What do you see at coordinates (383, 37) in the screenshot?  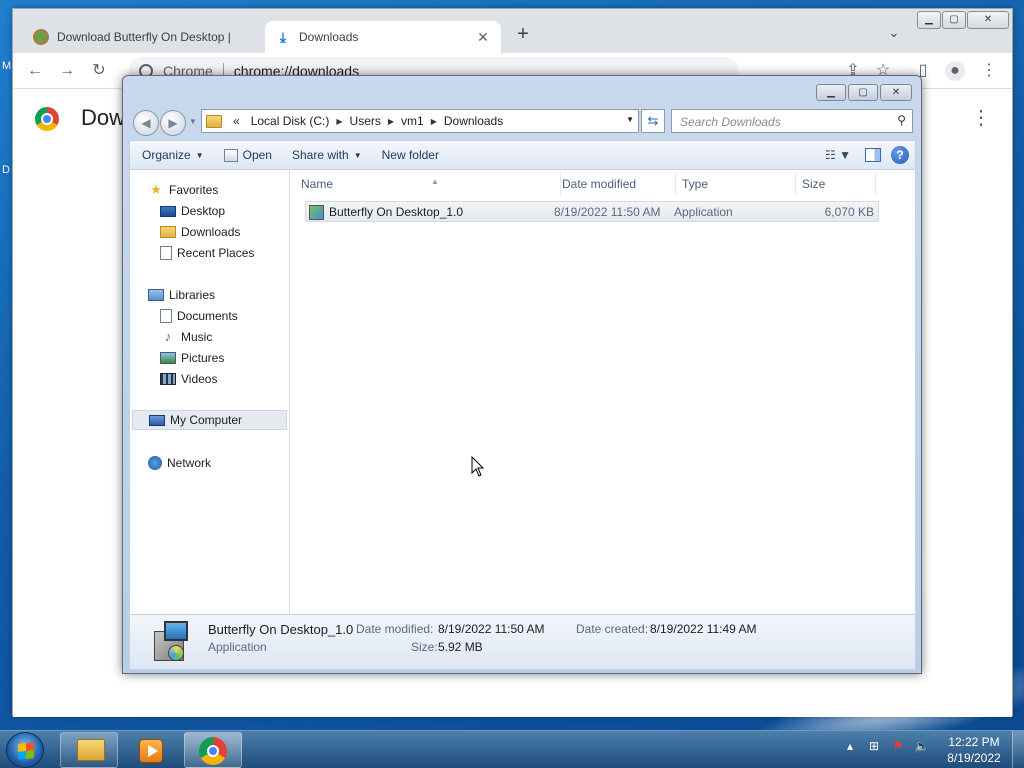 I see `tab-downloads: ⤓ Downloads ✕` at bounding box center [383, 37].